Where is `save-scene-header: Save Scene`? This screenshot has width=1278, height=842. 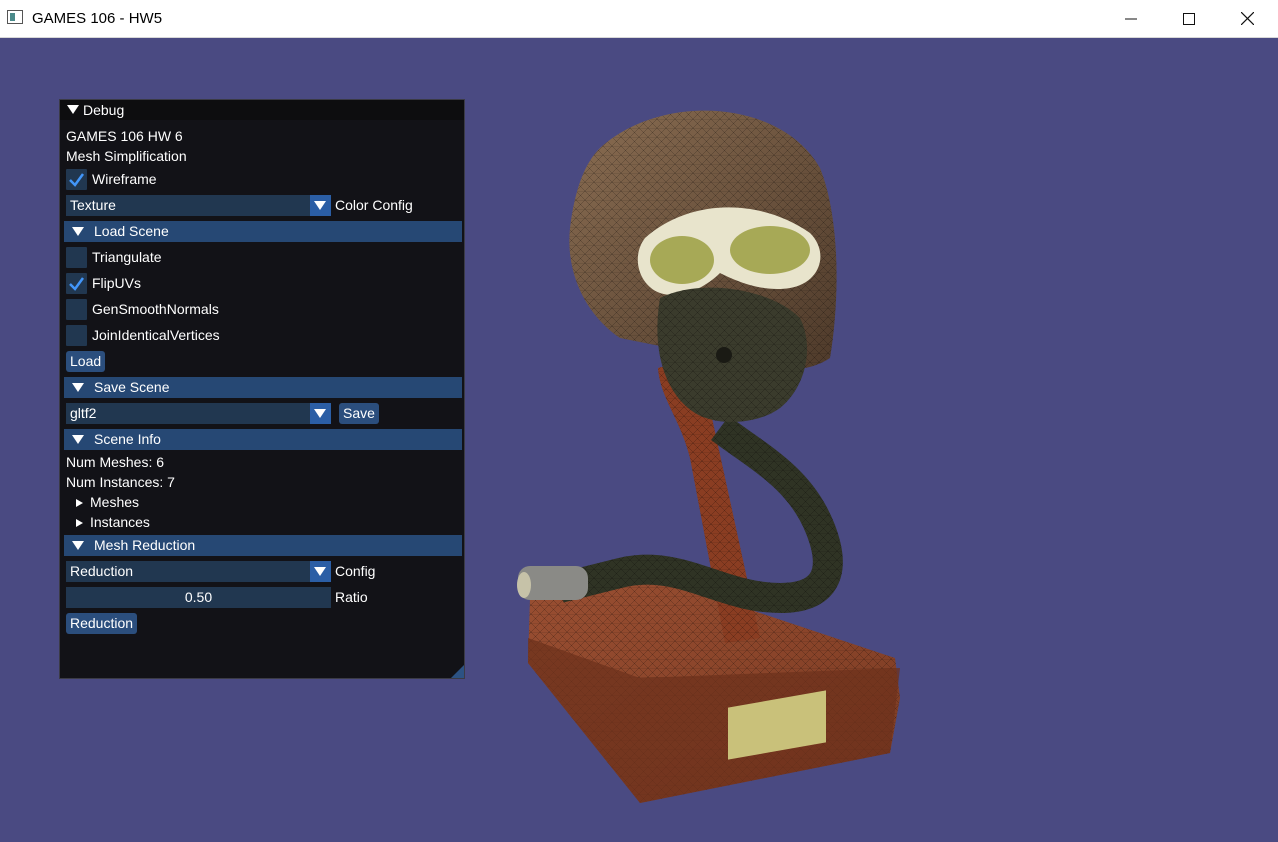
save-scene-header: Save Scene is located at coordinates (263, 387).